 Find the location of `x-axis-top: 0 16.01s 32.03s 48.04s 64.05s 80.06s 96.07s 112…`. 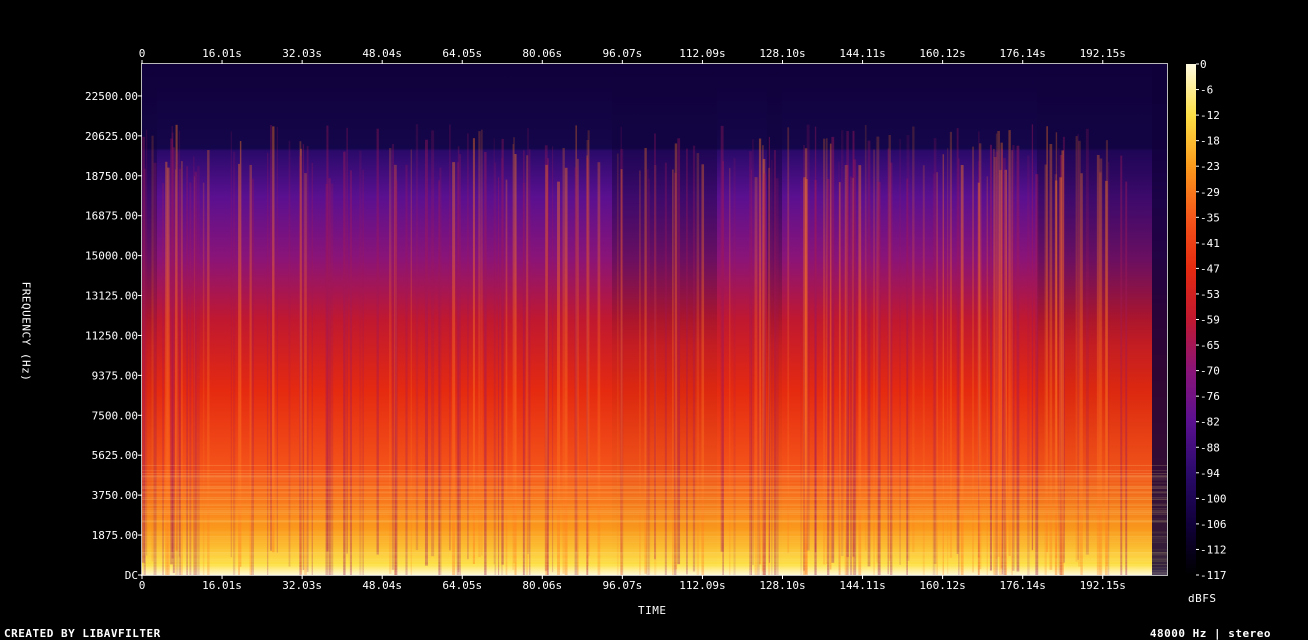

x-axis-top: 0 16.01s 32.03s 48.04s 64.05s 80.06s 96.07s 112… is located at coordinates (632, 55).